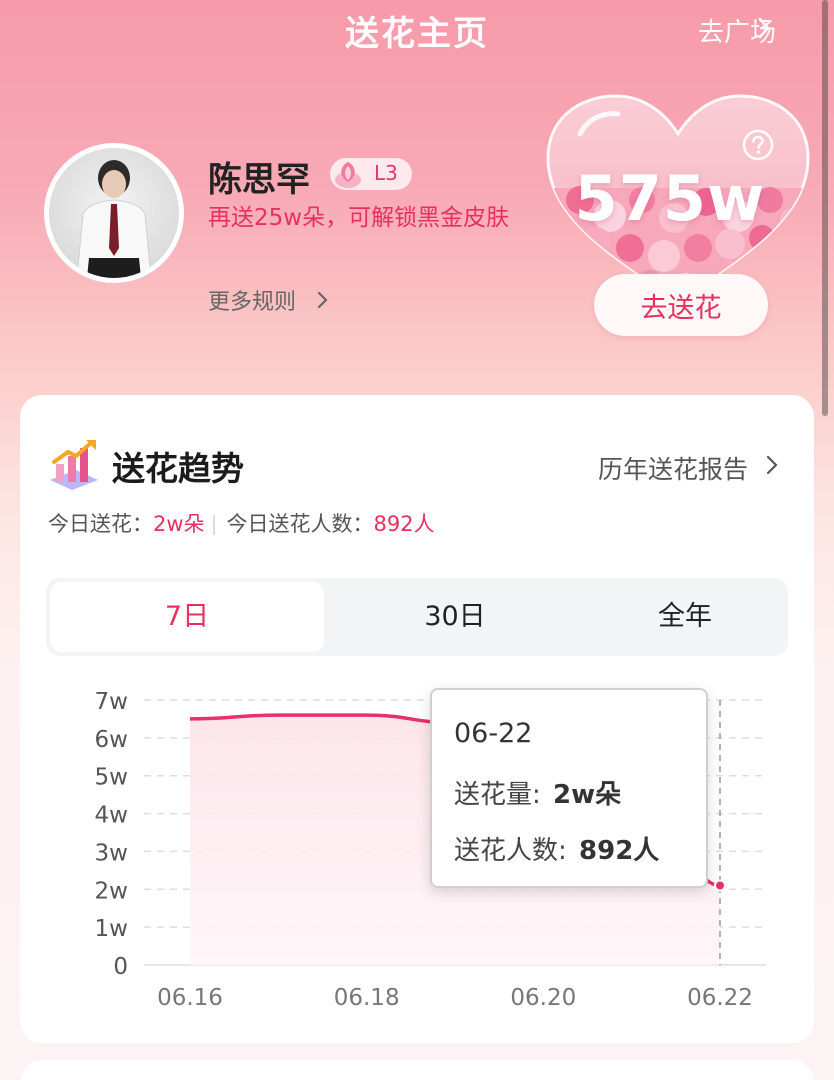  Describe the element at coordinates (73, 464) in the screenshot. I see `bar-chart-icon` at that location.